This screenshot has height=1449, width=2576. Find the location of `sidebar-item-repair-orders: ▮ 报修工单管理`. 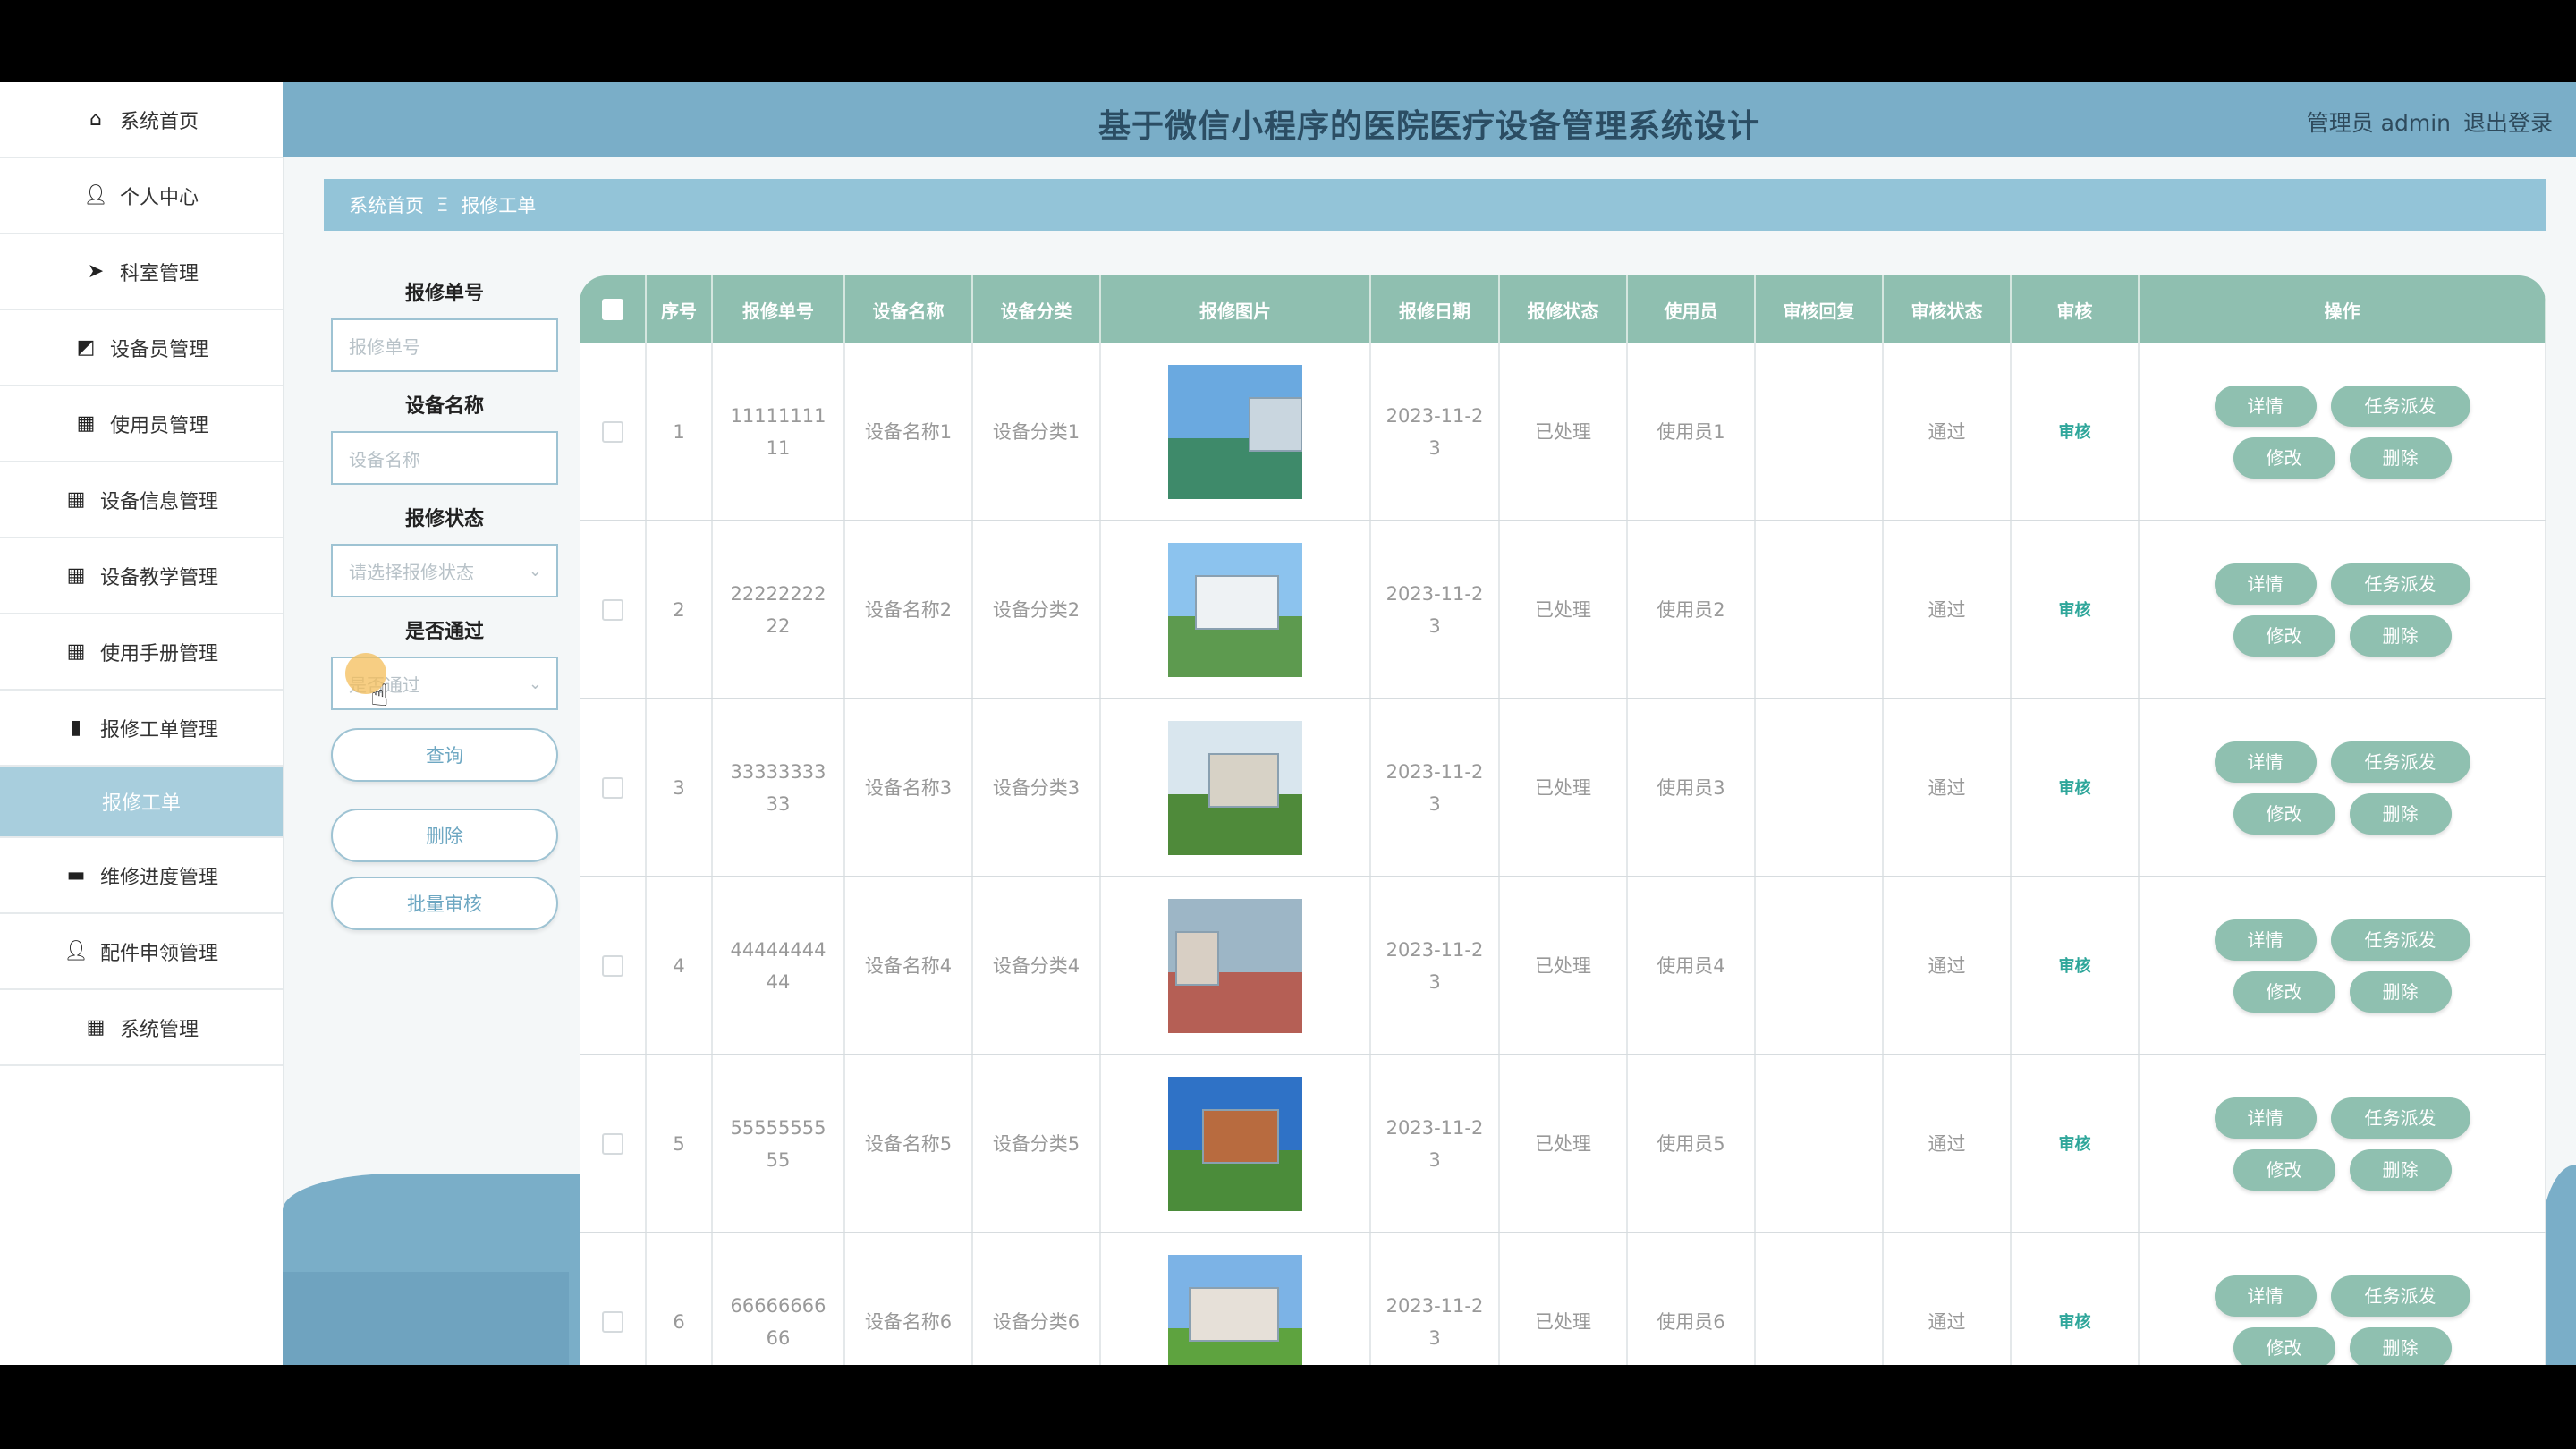

sidebar-item-repair-orders: ▮ 报修工单管理 is located at coordinates (141, 729).